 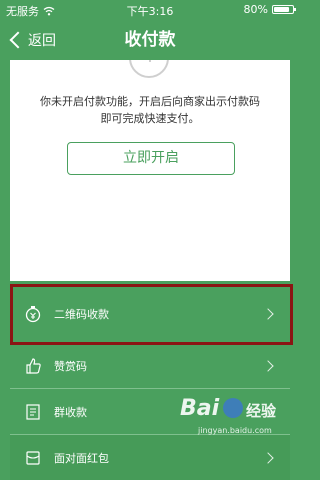 What do you see at coordinates (81, 458) in the screenshot?
I see `menu-item-label: 面对面红包` at bounding box center [81, 458].